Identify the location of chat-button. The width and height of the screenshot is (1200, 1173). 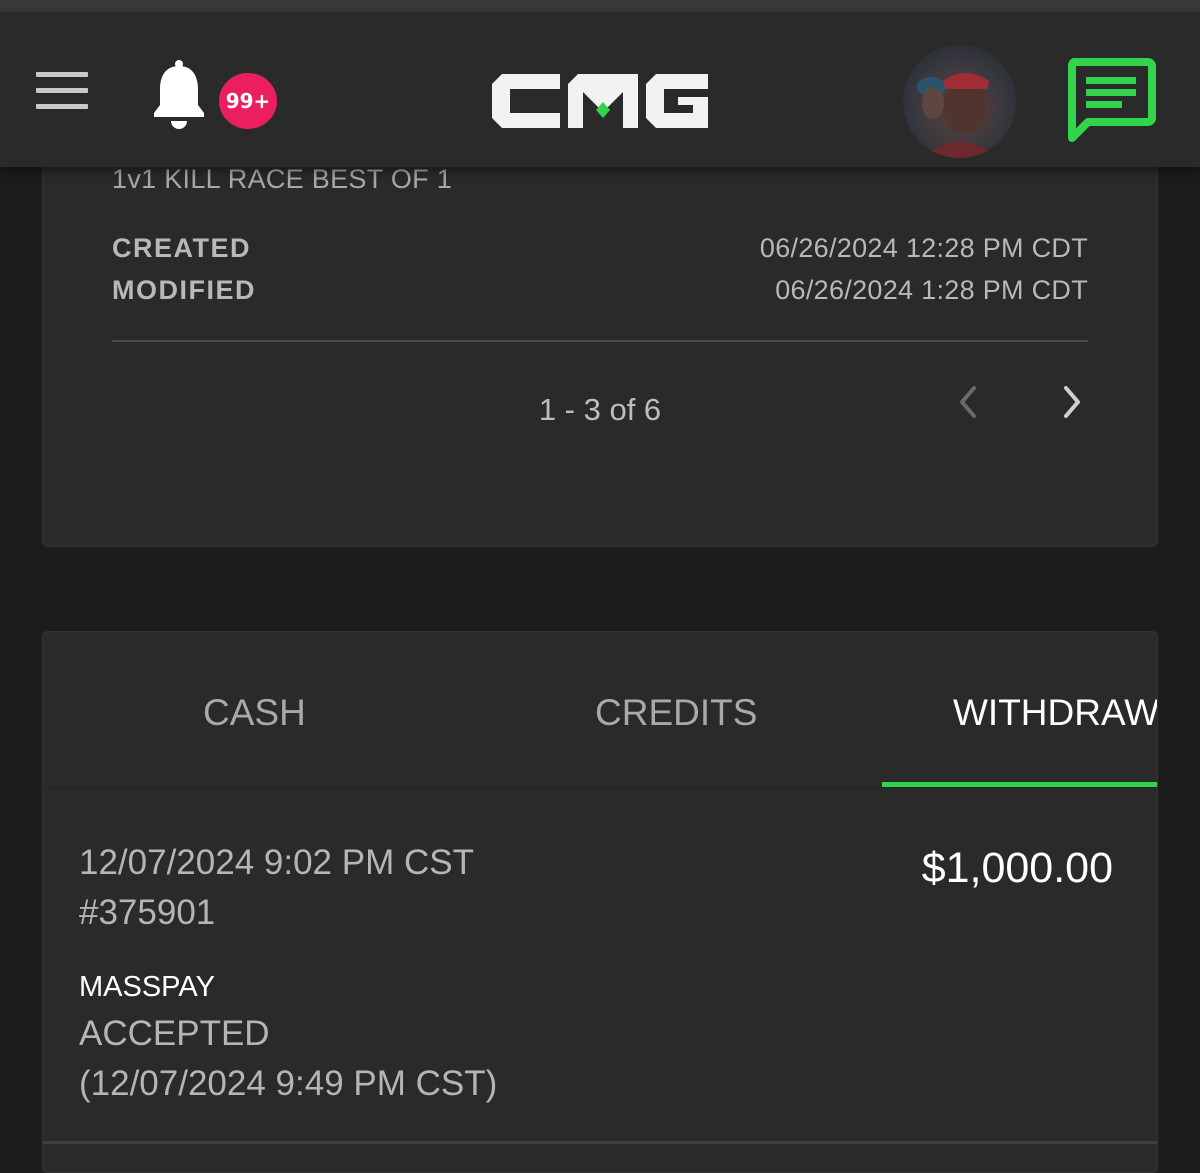
(1111, 101).